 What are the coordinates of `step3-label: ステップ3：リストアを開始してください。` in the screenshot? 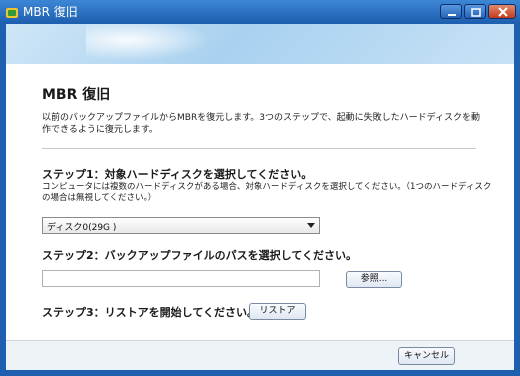 It's located at (150, 312).